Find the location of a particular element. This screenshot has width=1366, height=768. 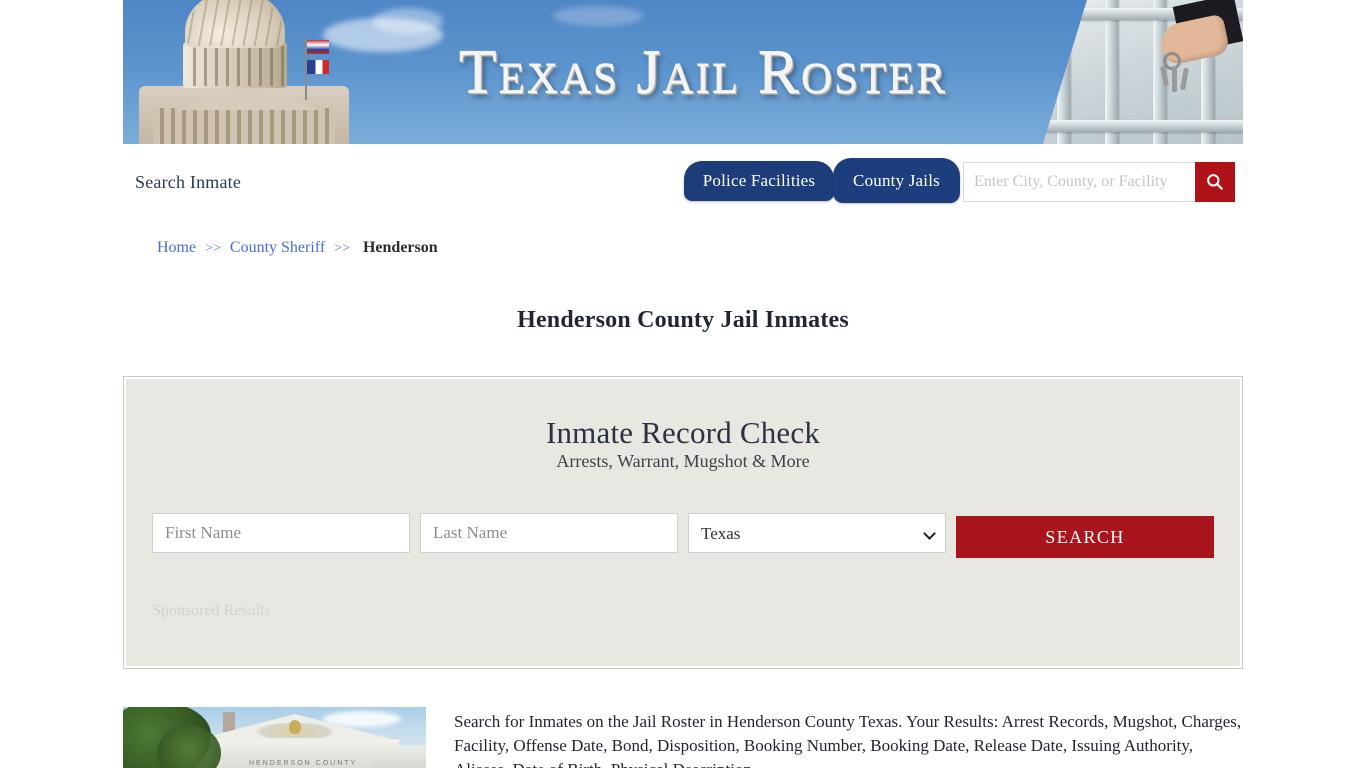

panel-subtitle: Arrests, Warrant, Mugshot & More is located at coordinates (683, 461).